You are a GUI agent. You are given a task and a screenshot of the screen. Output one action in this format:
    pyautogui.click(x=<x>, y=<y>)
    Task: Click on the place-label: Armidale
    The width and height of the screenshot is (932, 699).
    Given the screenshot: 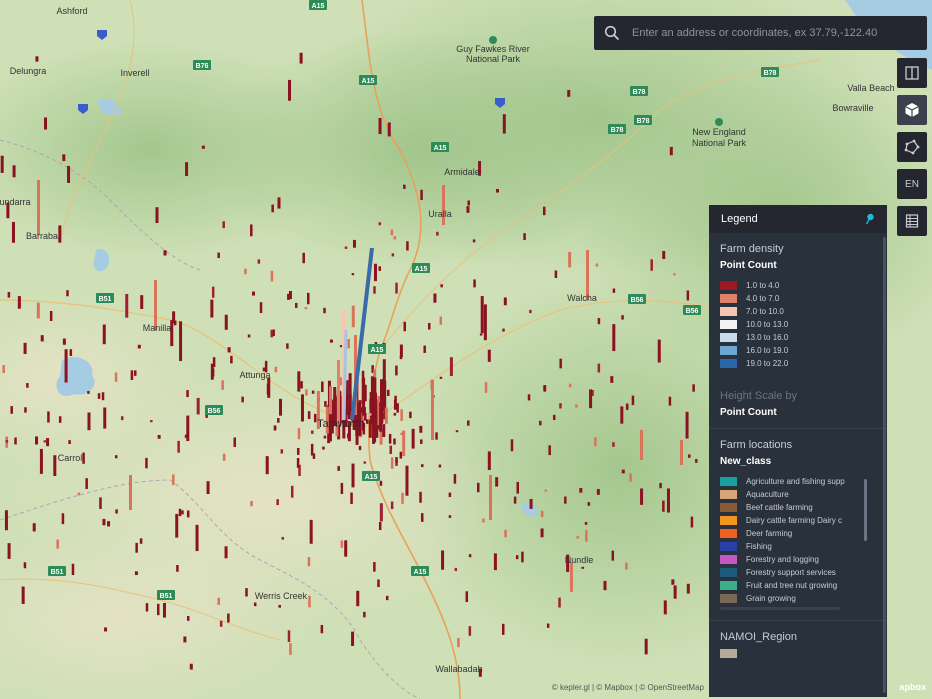 What is the action you would take?
    pyautogui.click(x=462, y=172)
    